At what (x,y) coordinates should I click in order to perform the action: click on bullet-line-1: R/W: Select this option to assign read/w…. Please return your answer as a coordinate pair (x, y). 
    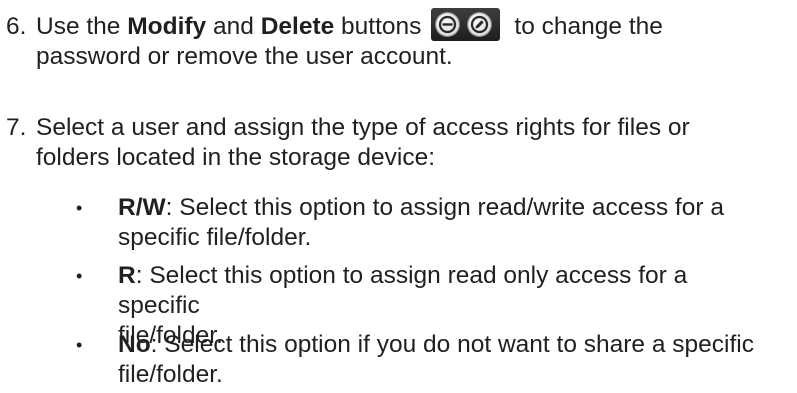
    Looking at the image, I should click on (443, 208).